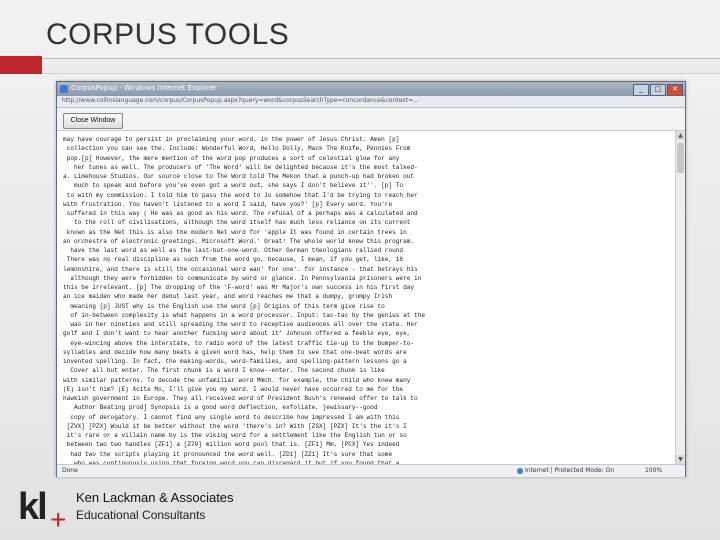 The width and height of the screenshot is (720, 540). I want to click on window-controls: _ □ ✕, so click(658, 90).